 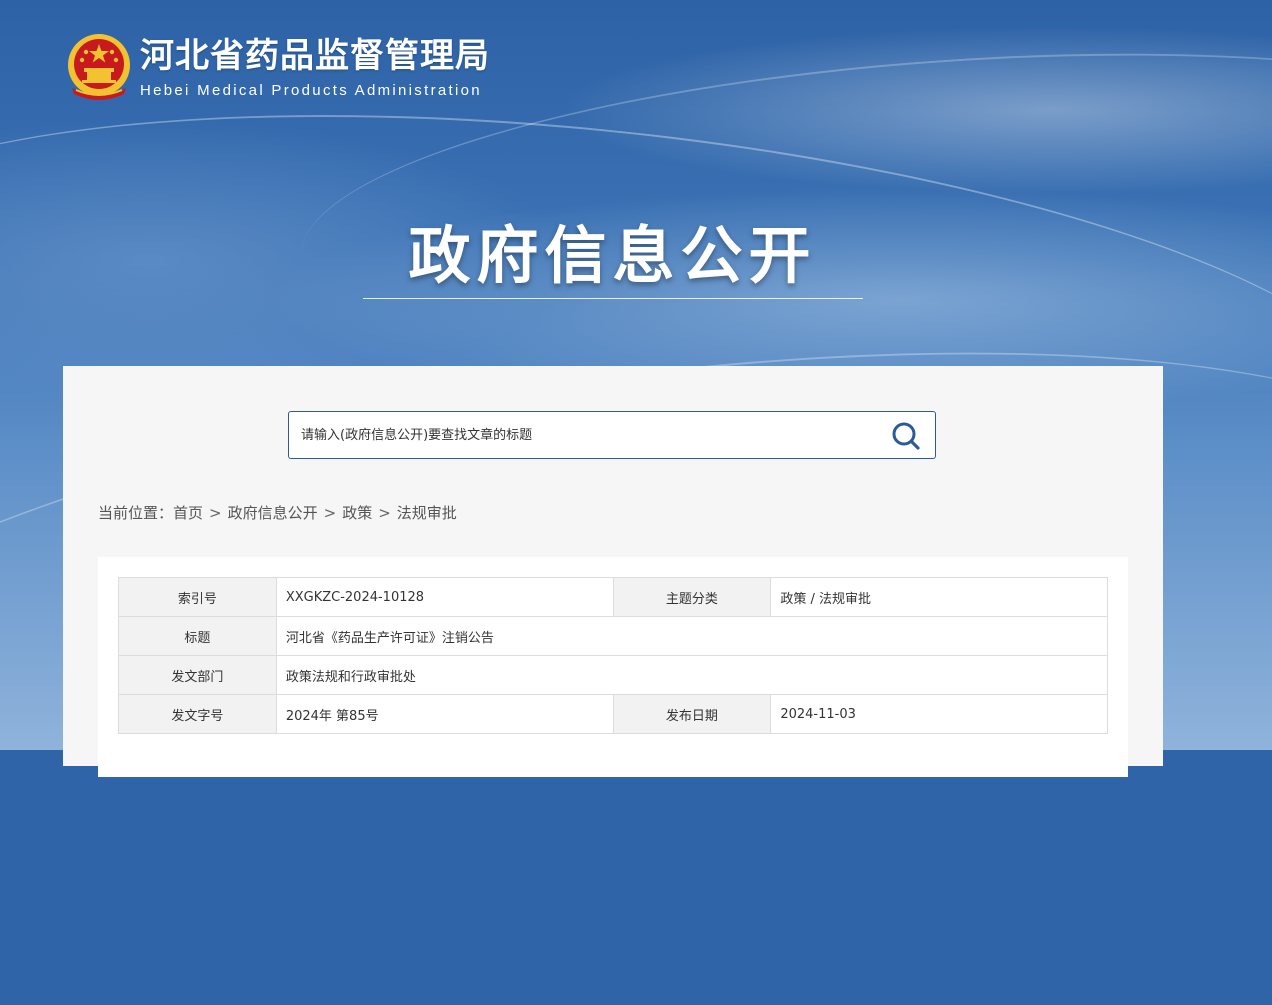 I want to click on table-row: 发文字号 2024年 第85号 发布日期 2024-11-03, so click(x=613, y=714).